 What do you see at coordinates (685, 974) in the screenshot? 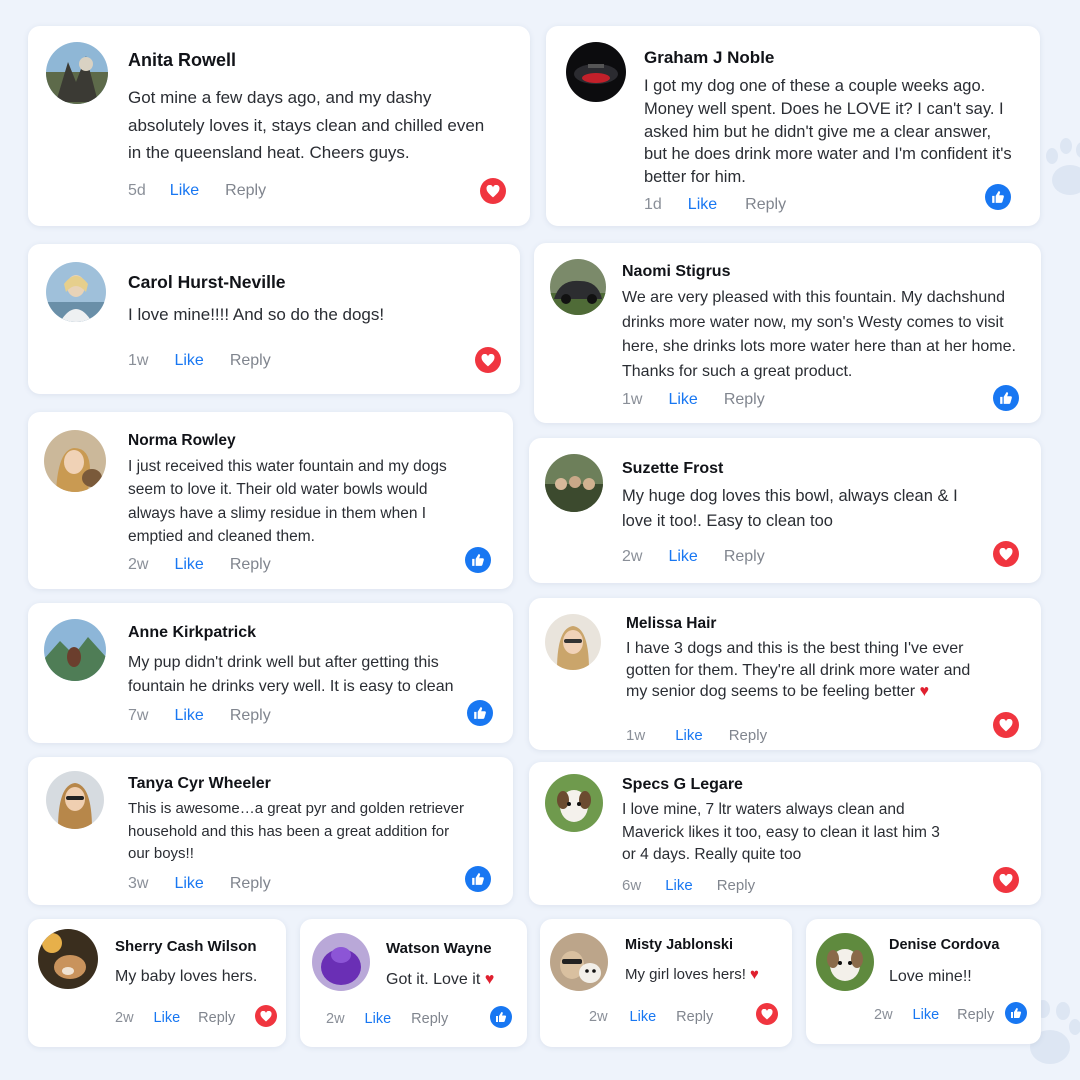
I see `comment-text-body: My girl loves hers!` at bounding box center [685, 974].